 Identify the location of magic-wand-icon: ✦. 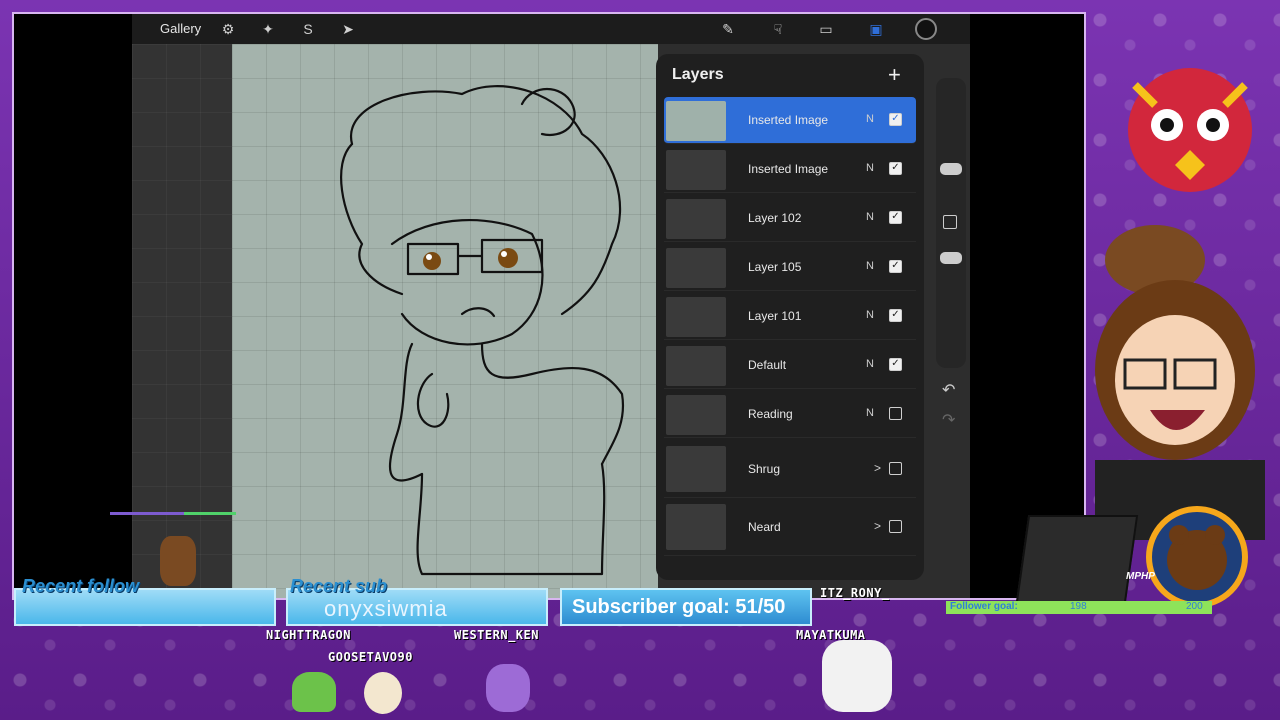
(268, 29).